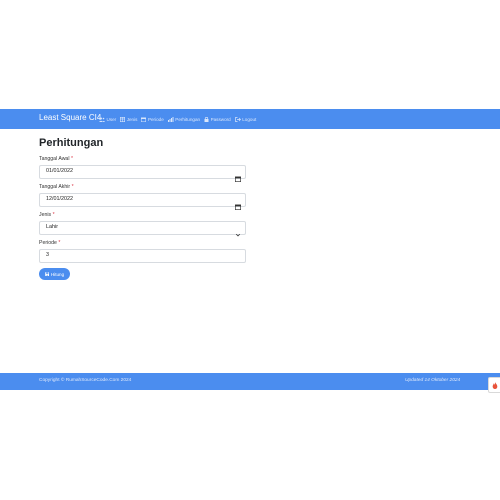 The image size is (500, 500). I want to click on logout-icon, so click(237, 119).